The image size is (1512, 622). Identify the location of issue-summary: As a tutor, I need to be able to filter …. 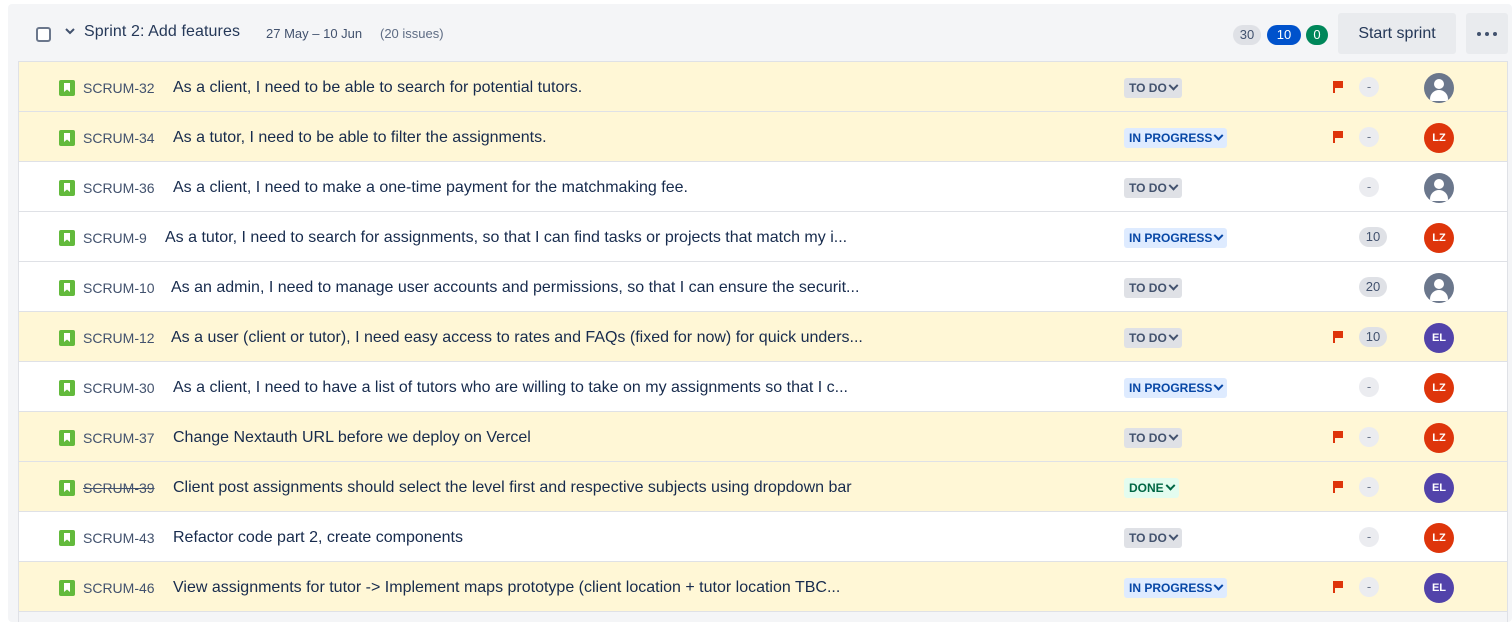
(360, 138).